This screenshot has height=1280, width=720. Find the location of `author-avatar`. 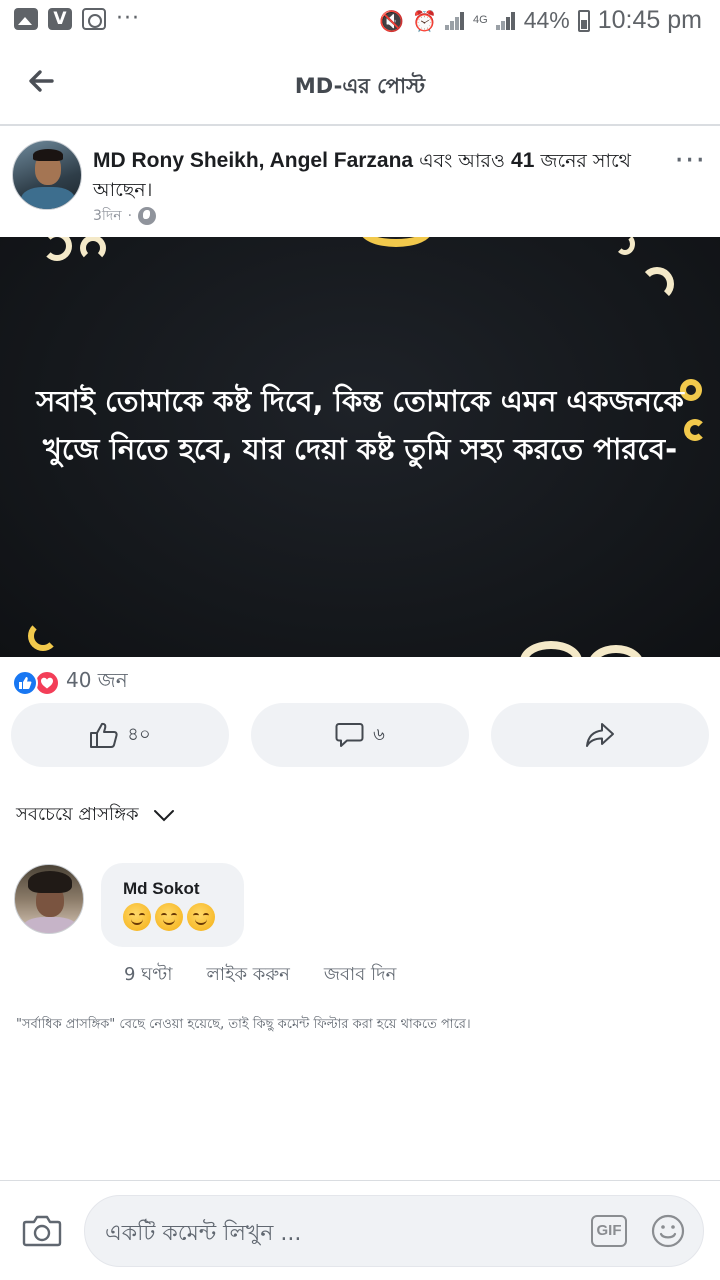

author-avatar is located at coordinates (47, 175).